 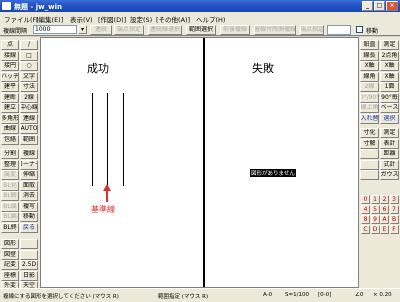 I want to click on right-tool-0-1: 測定, so click(x=389, y=45).